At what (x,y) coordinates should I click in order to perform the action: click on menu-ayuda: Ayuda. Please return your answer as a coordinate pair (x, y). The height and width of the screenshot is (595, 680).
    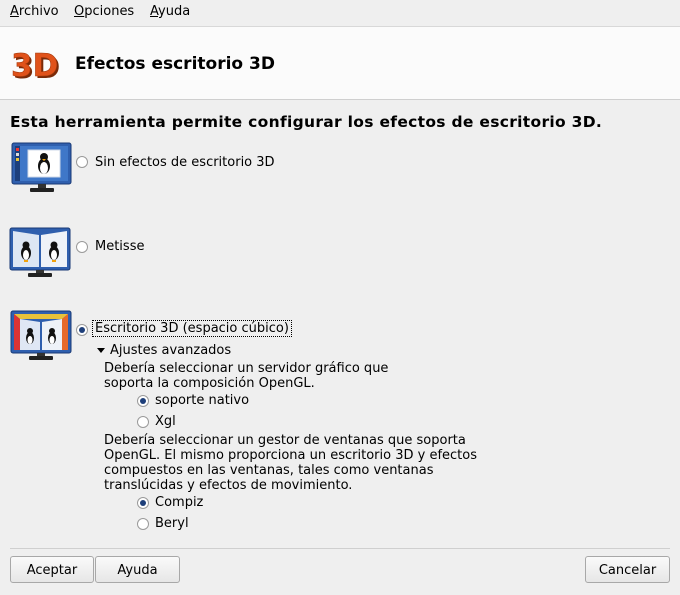
    Looking at the image, I should click on (170, 11).